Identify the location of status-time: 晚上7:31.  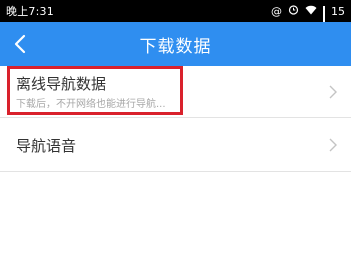
(30, 11).